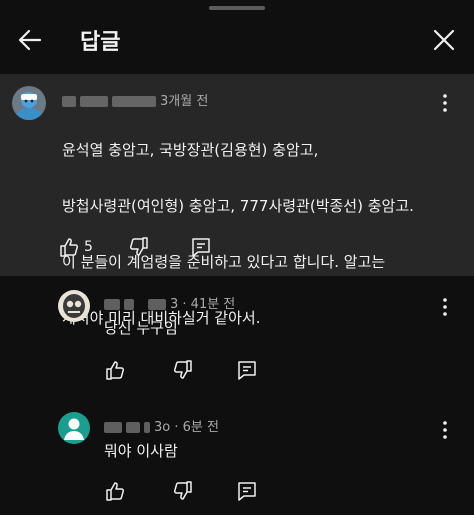 This screenshot has width=474, height=515. I want to click on reply-meta: 3o · 6분 전, so click(161, 425).